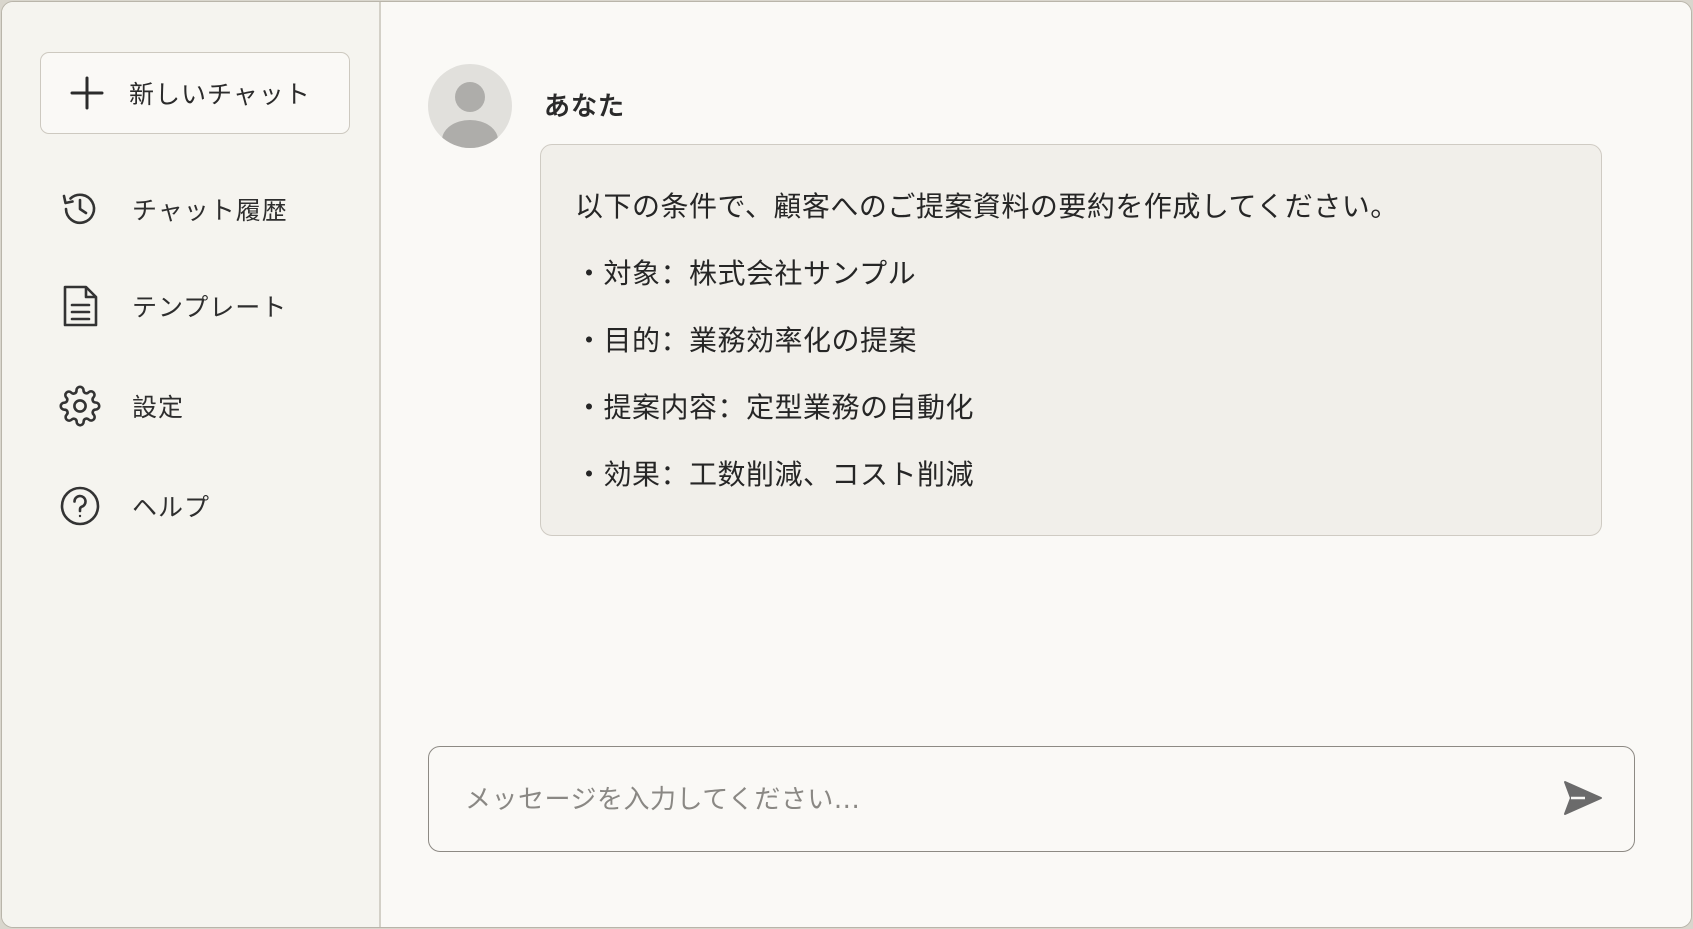 This screenshot has height=929, width=1693. Describe the element at coordinates (80, 306) in the screenshot. I see `document-icon` at that location.